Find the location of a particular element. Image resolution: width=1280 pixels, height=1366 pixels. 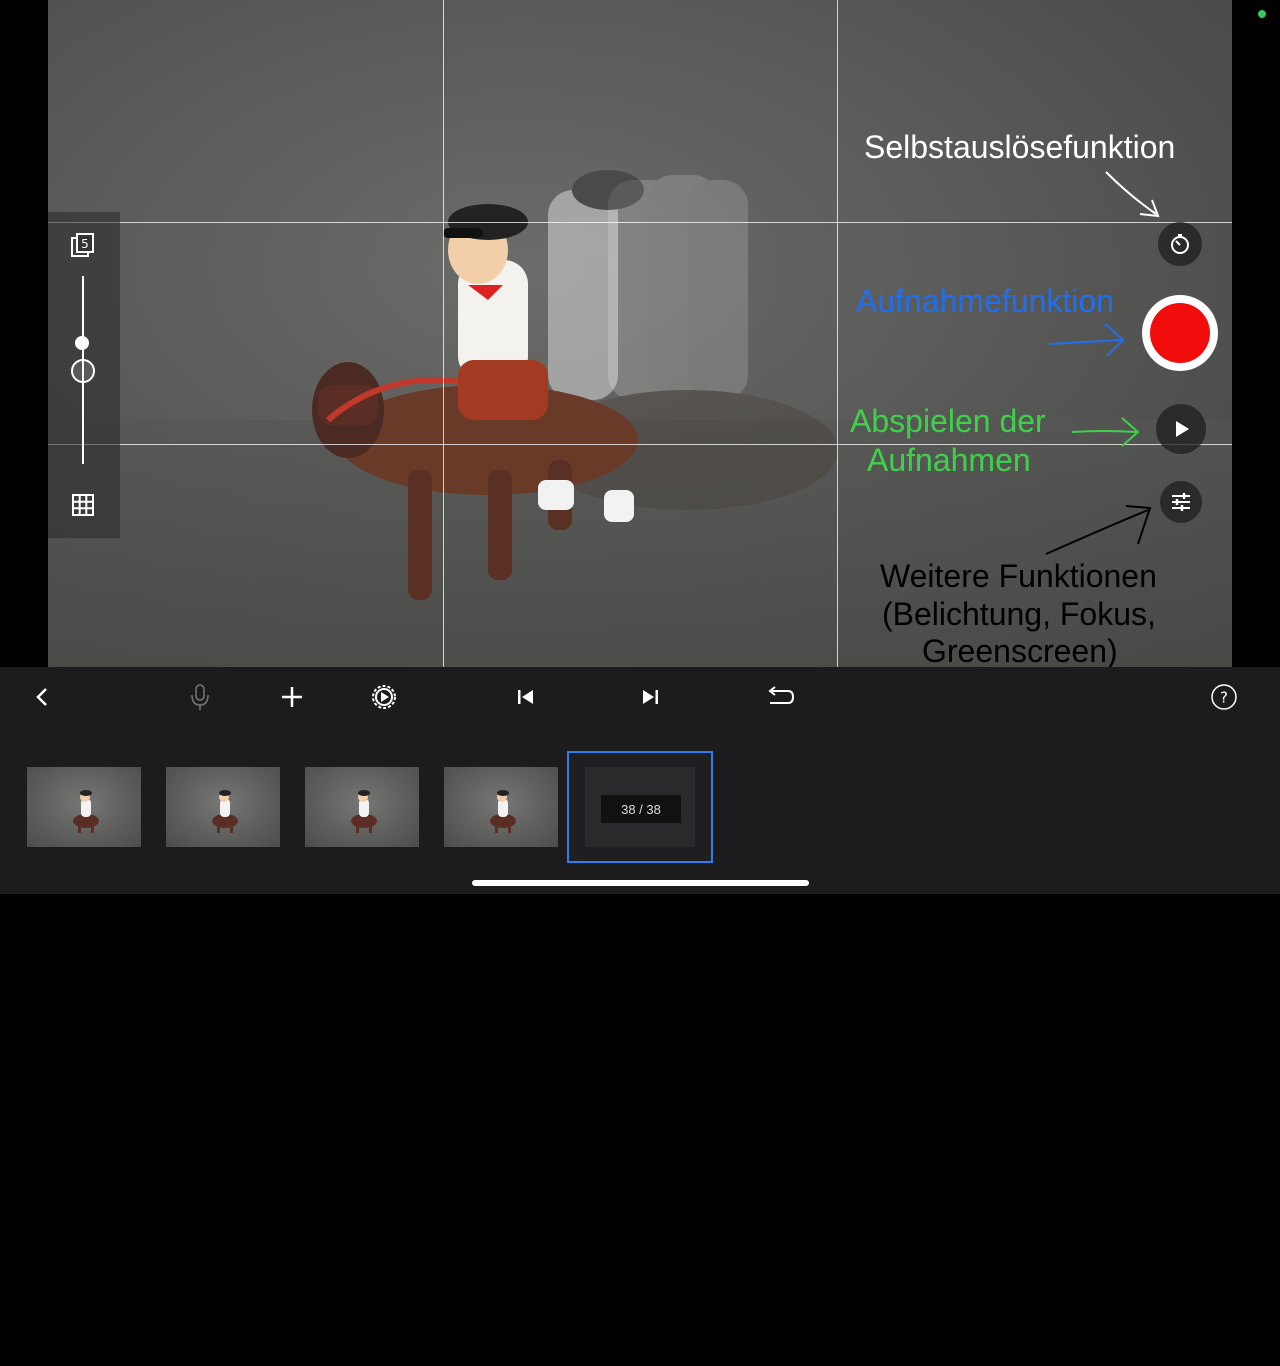

timer-button is located at coordinates (1180, 244).